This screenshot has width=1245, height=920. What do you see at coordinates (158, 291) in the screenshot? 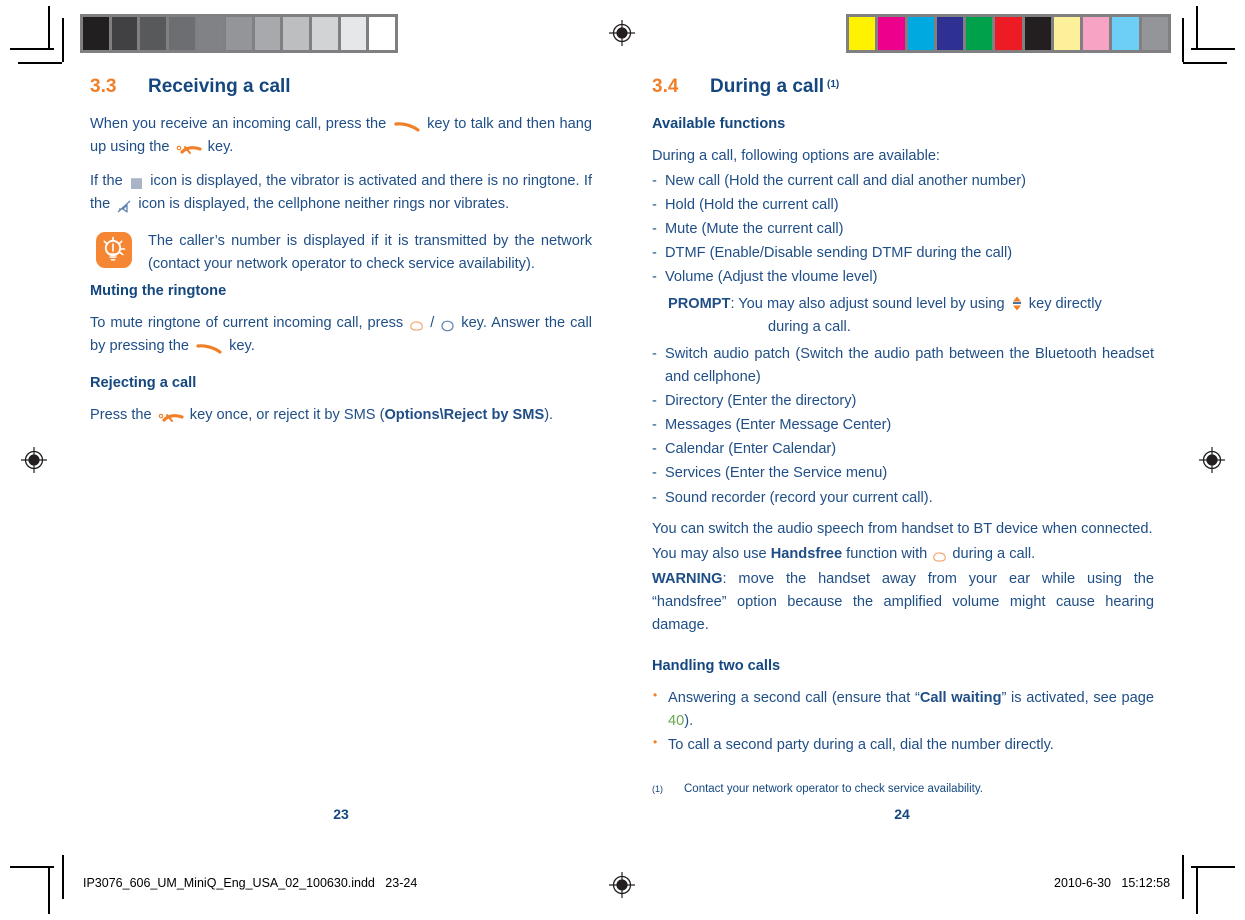
I see `subtitle-muting-ringtone: Muting the ringtone` at bounding box center [158, 291].